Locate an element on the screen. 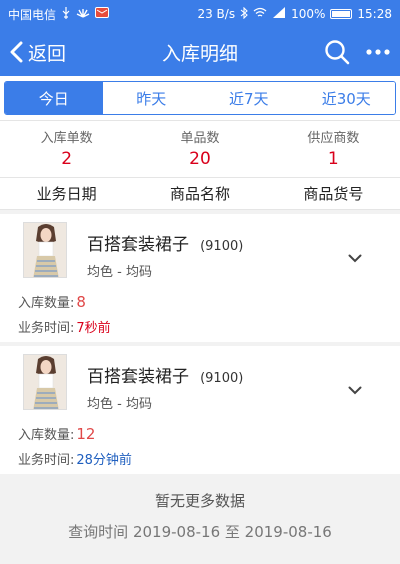  tab-last-7-days: 近7天 is located at coordinates (249, 98).